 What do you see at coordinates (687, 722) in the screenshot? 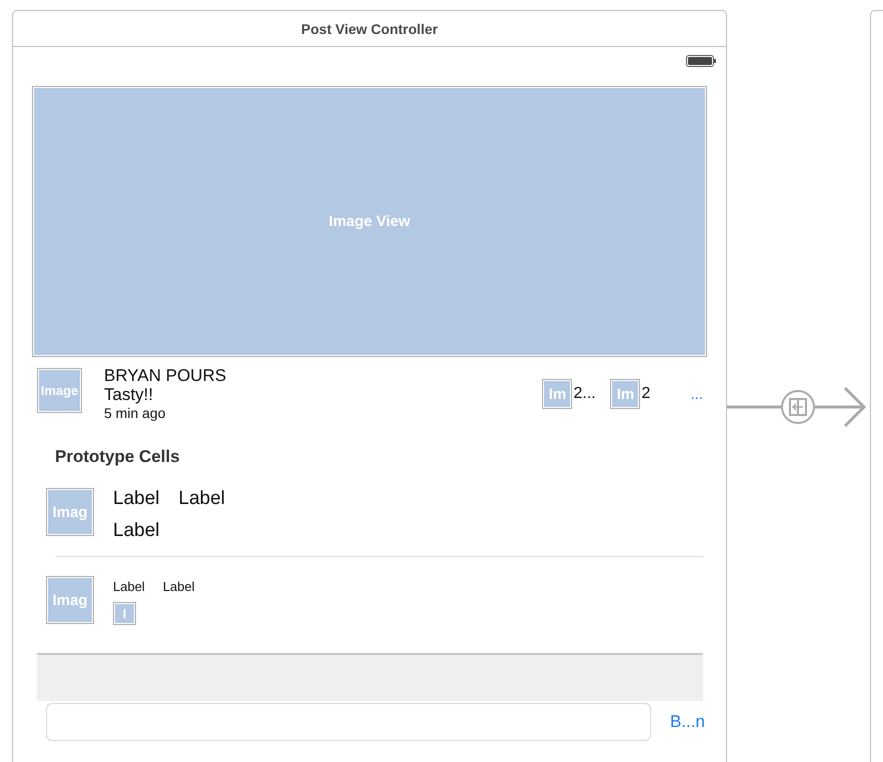
I see `send-button: B...n` at bounding box center [687, 722].